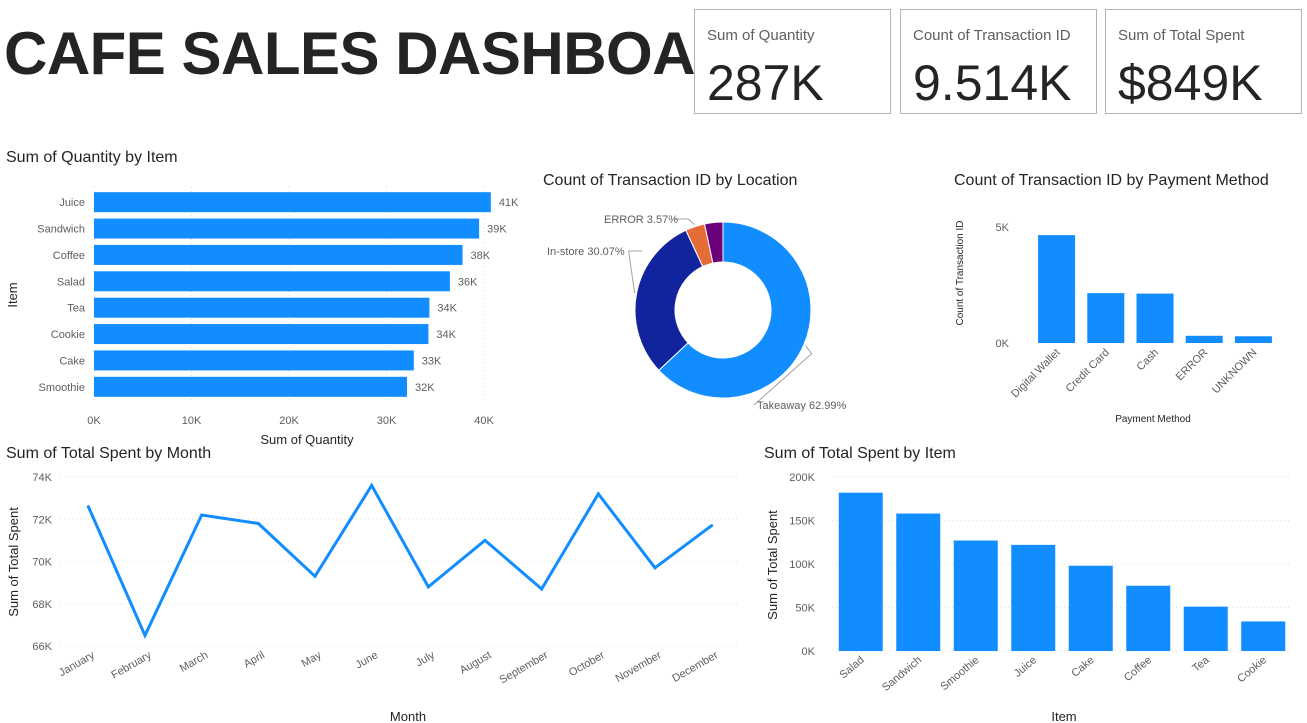  What do you see at coordinates (1063, 716) in the screenshot?
I see `x-axis-title: Item` at bounding box center [1063, 716].